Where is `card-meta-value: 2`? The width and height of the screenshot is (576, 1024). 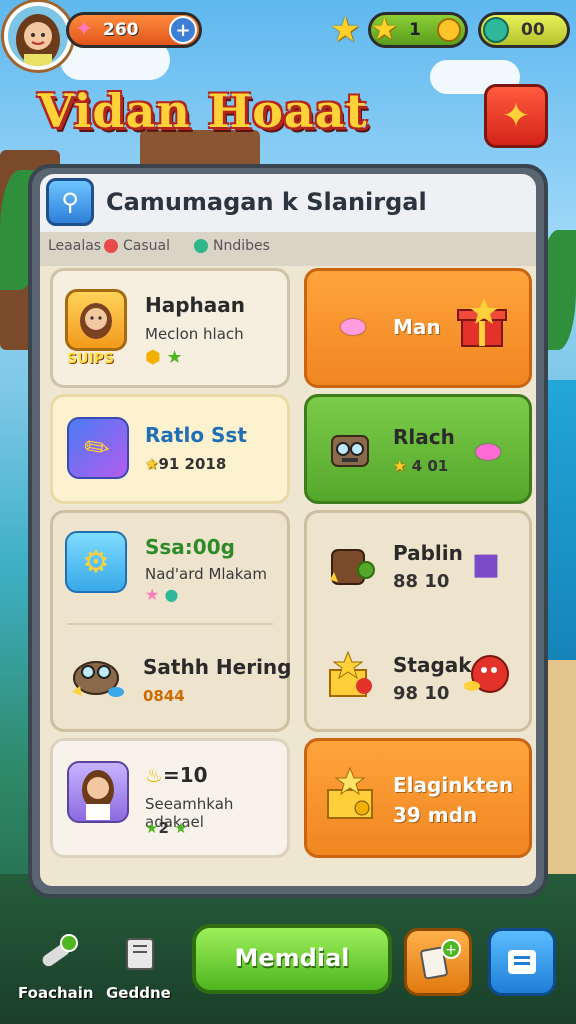
card-meta-value: 2 is located at coordinates (163, 828).